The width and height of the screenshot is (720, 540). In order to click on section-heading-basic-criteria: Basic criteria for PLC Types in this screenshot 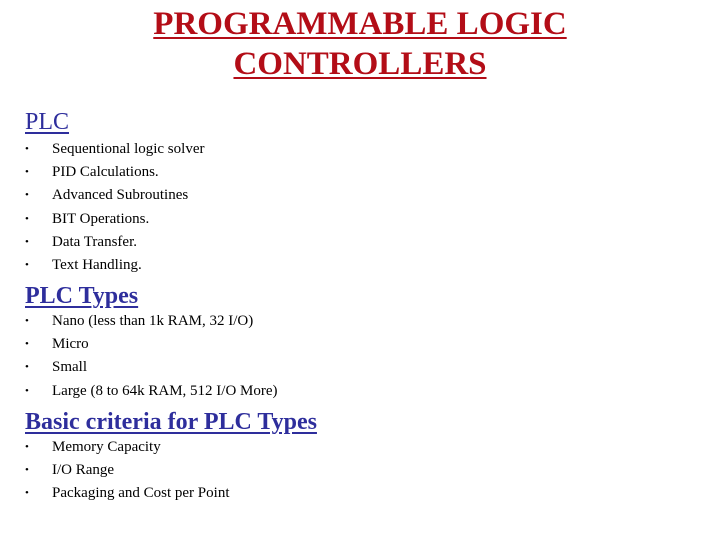, I will do `click(171, 422)`.